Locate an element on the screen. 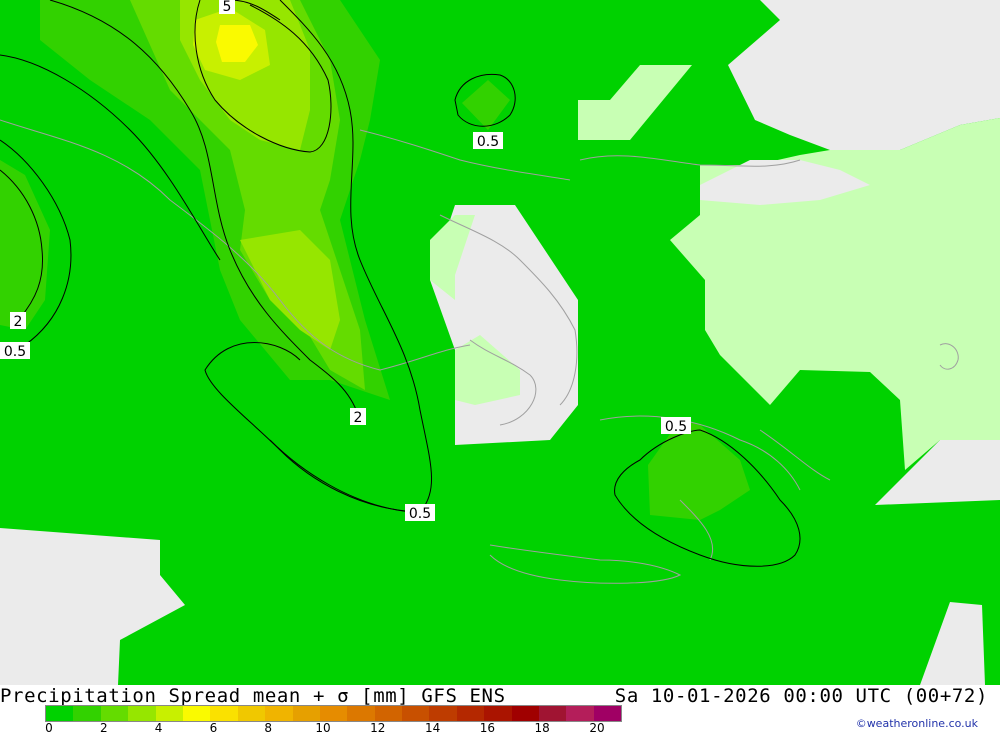  contour-label-0-5-south: 0.5 is located at coordinates (420, 513).